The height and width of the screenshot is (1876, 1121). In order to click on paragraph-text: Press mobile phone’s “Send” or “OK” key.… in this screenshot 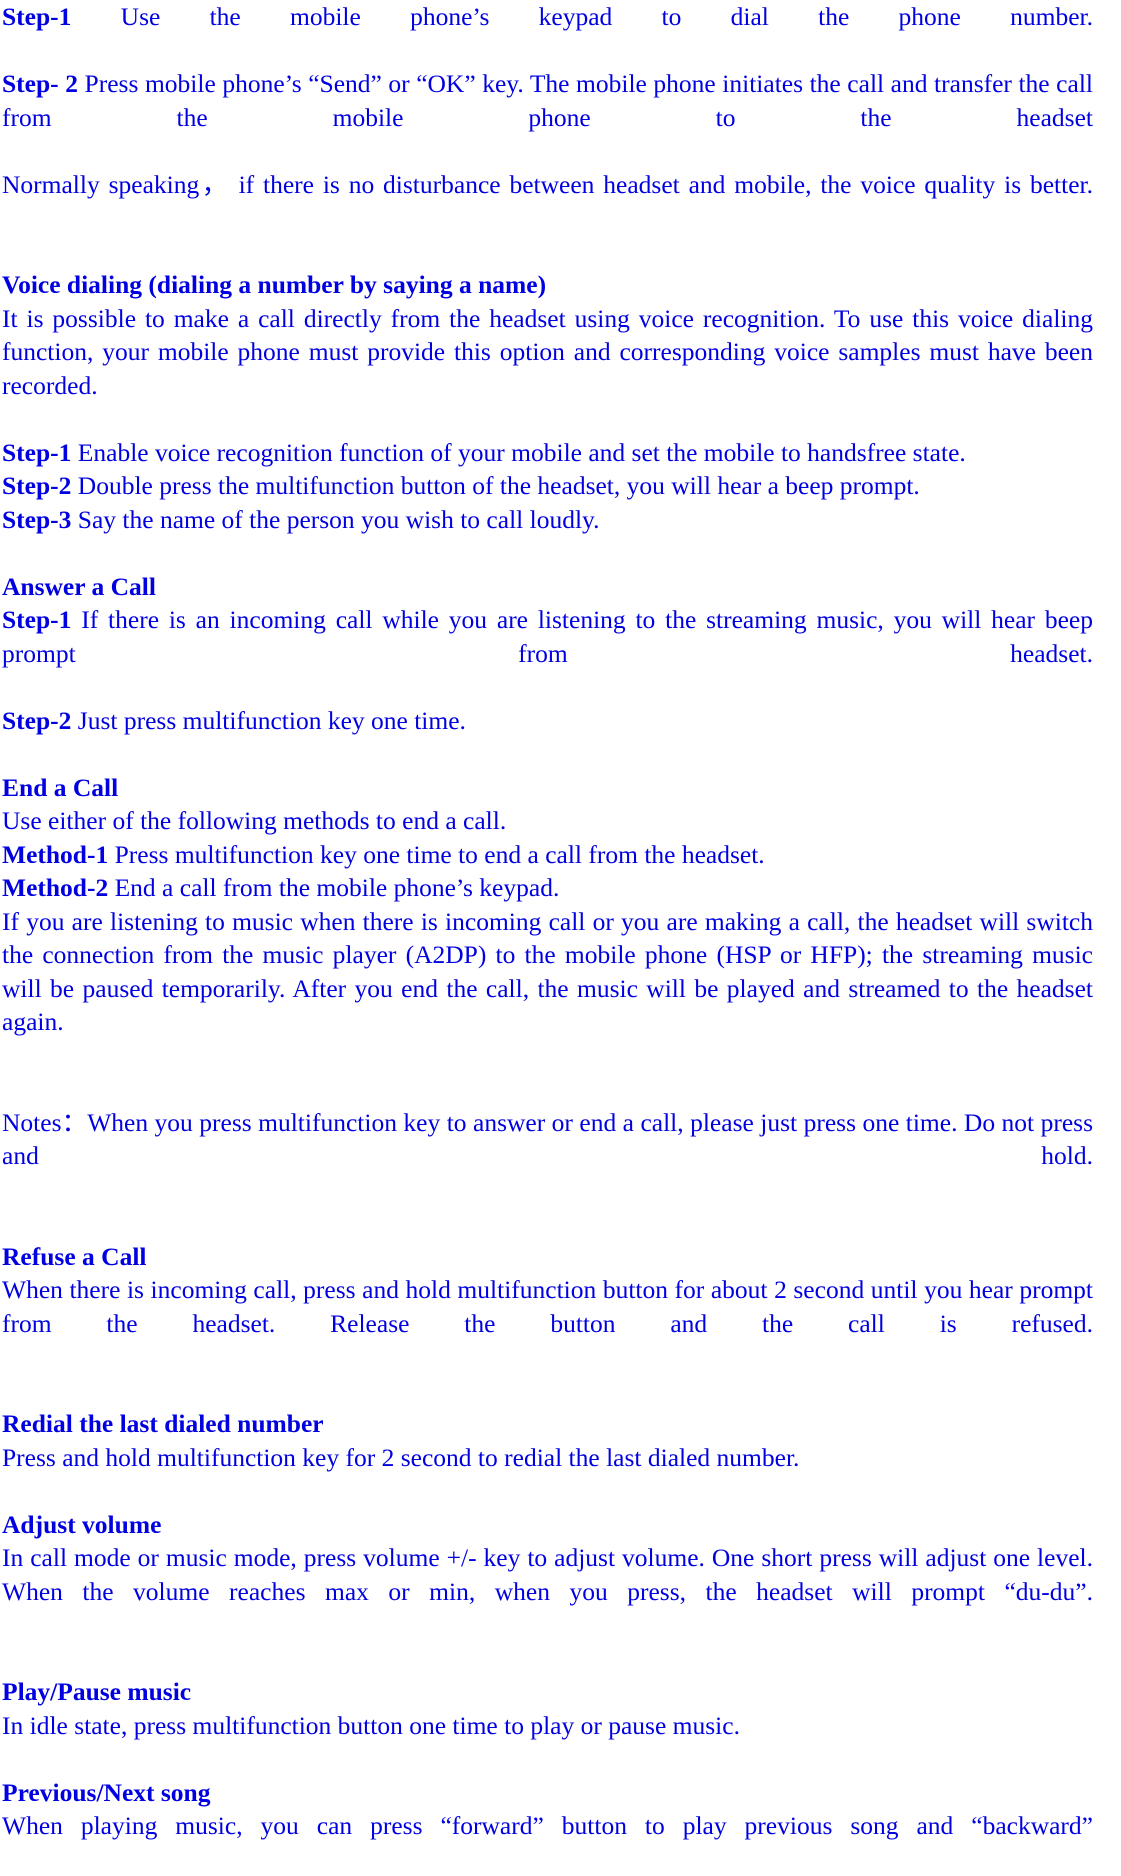, I will do `click(547, 100)`.